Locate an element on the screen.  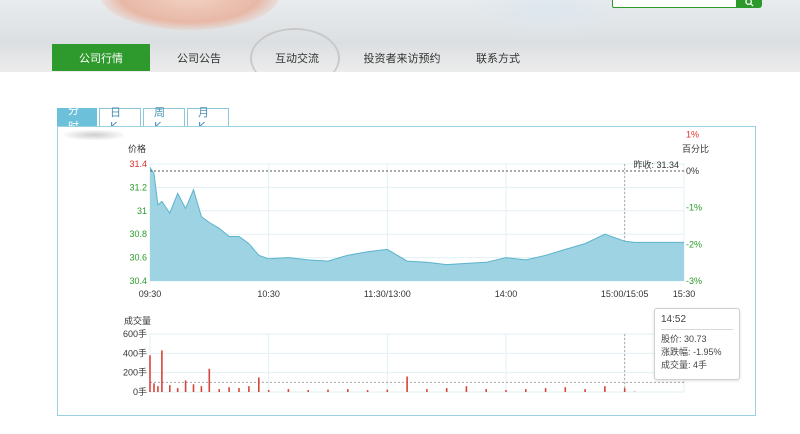
percent-tick-label: 1% is located at coordinates (692, 134).